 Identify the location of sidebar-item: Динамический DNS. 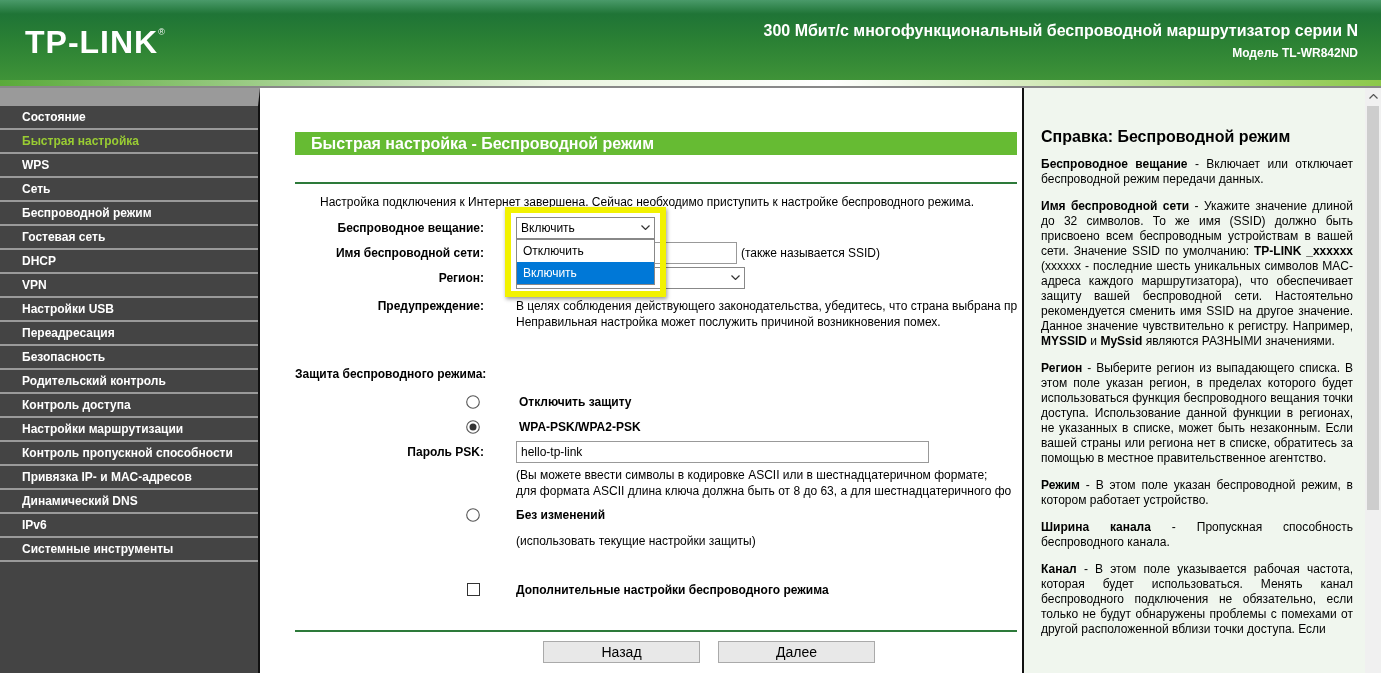
(129, 502).